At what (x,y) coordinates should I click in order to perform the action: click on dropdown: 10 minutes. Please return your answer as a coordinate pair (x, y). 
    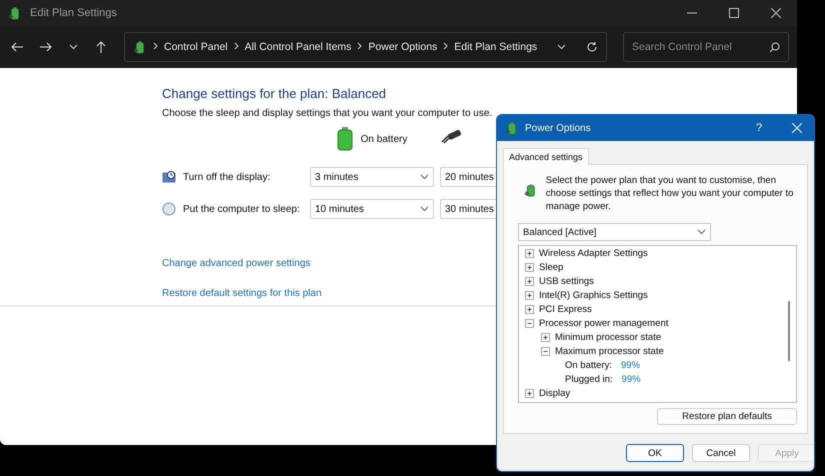
    Looking at the image, I should click on (372, 209).